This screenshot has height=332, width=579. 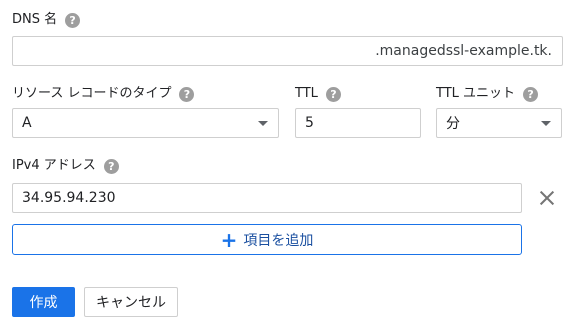 I want to click on dns-name-label-text: DNS 名, so click(x=35, y=19).